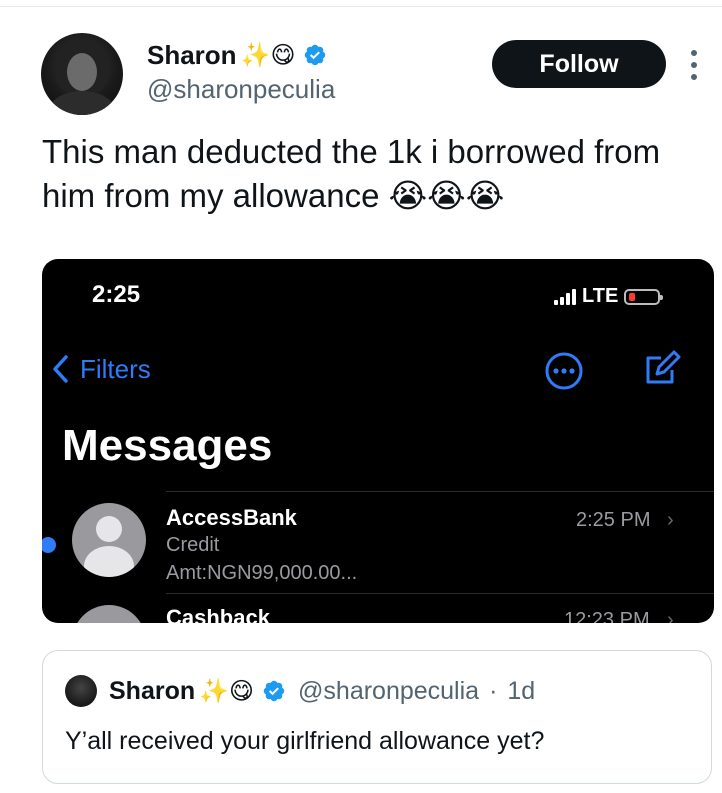  What do you see at coordinates (565, 296) in the screenshot?
I see `signal-bars-icon` at bounding box center [565, 296].